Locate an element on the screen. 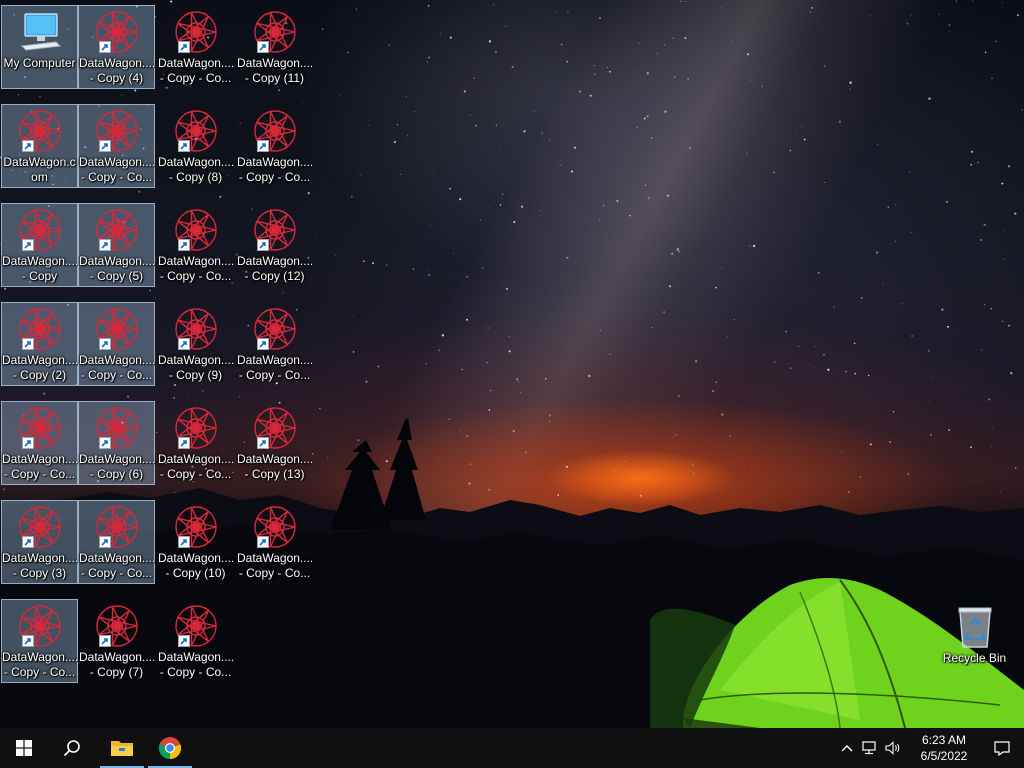  desktop-icon-label: DataWagon.... - Copy (11) is located at coordinates (274, 71).